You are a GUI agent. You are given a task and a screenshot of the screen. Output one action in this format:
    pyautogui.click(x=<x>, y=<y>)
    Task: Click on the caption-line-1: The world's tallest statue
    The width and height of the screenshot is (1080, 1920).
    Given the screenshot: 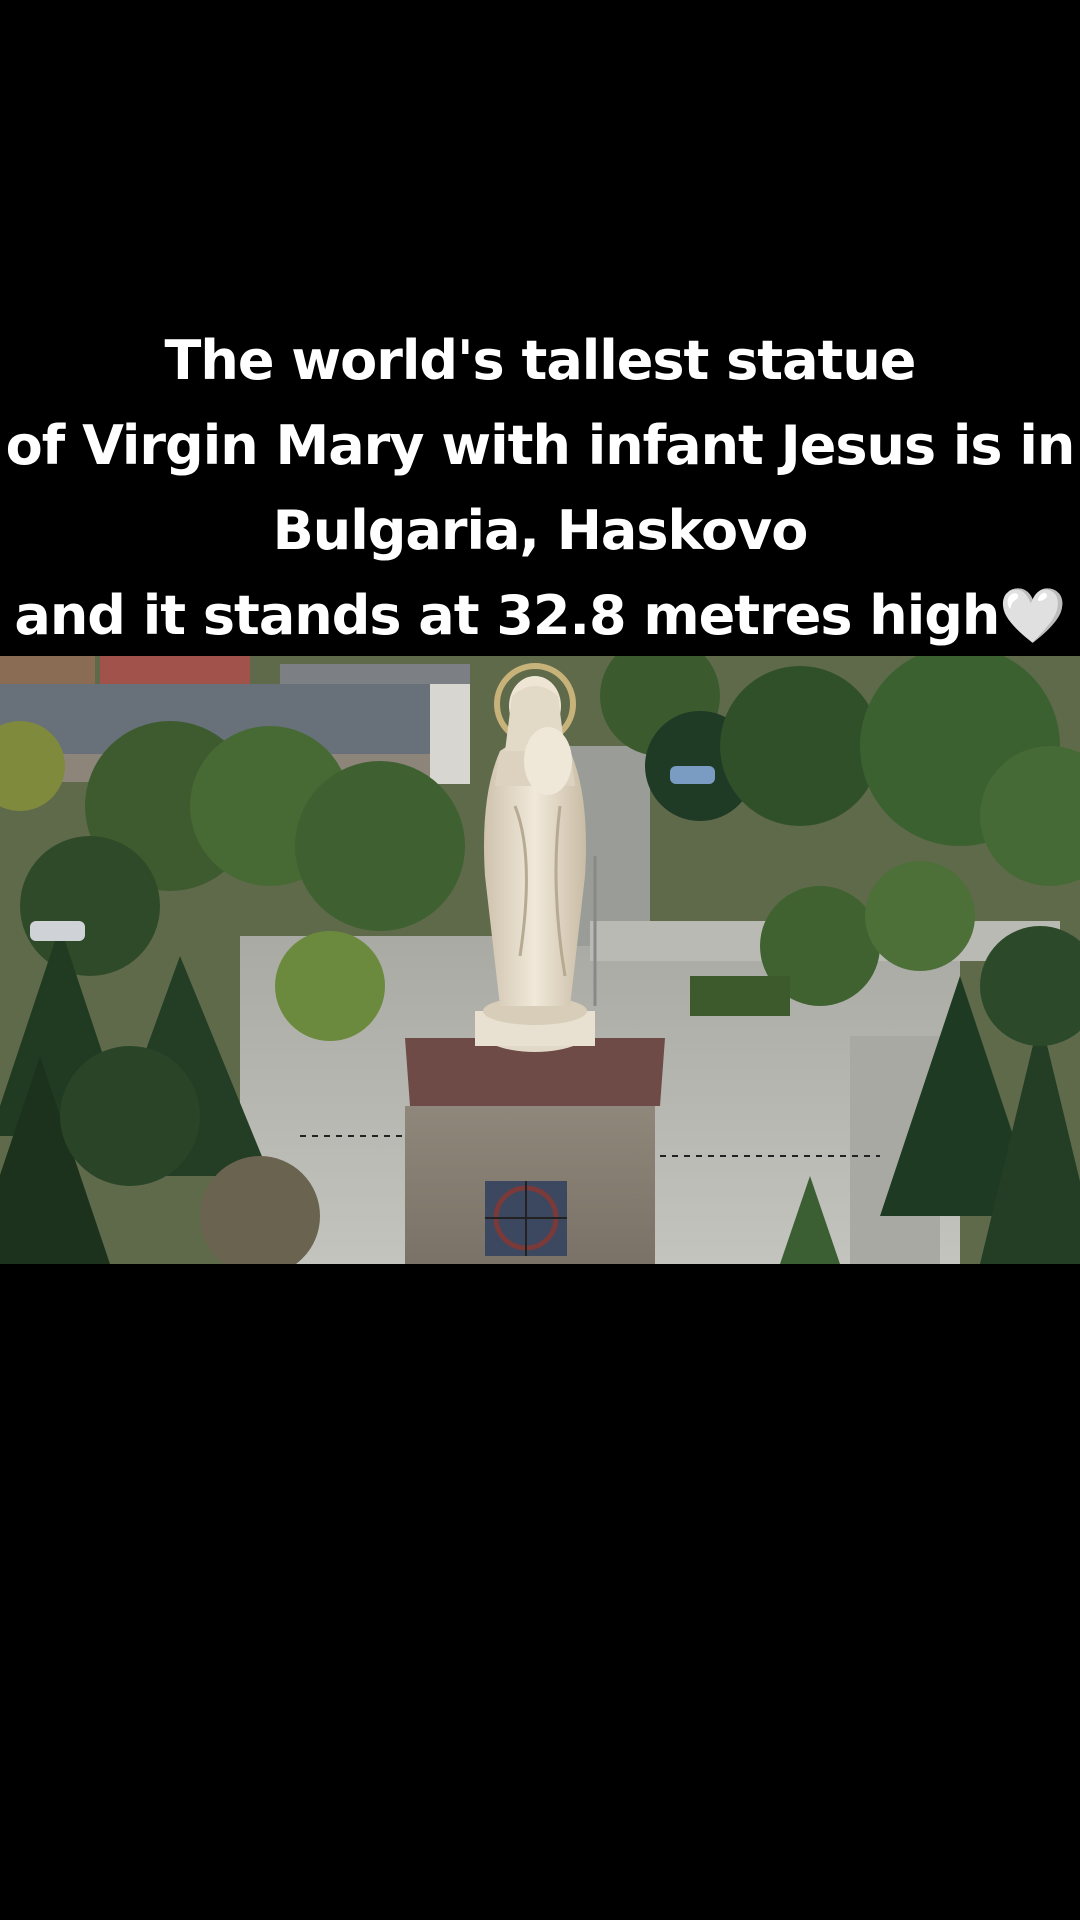 What is the action you would take?
    pyautogui.click(x=540, y=360)
    